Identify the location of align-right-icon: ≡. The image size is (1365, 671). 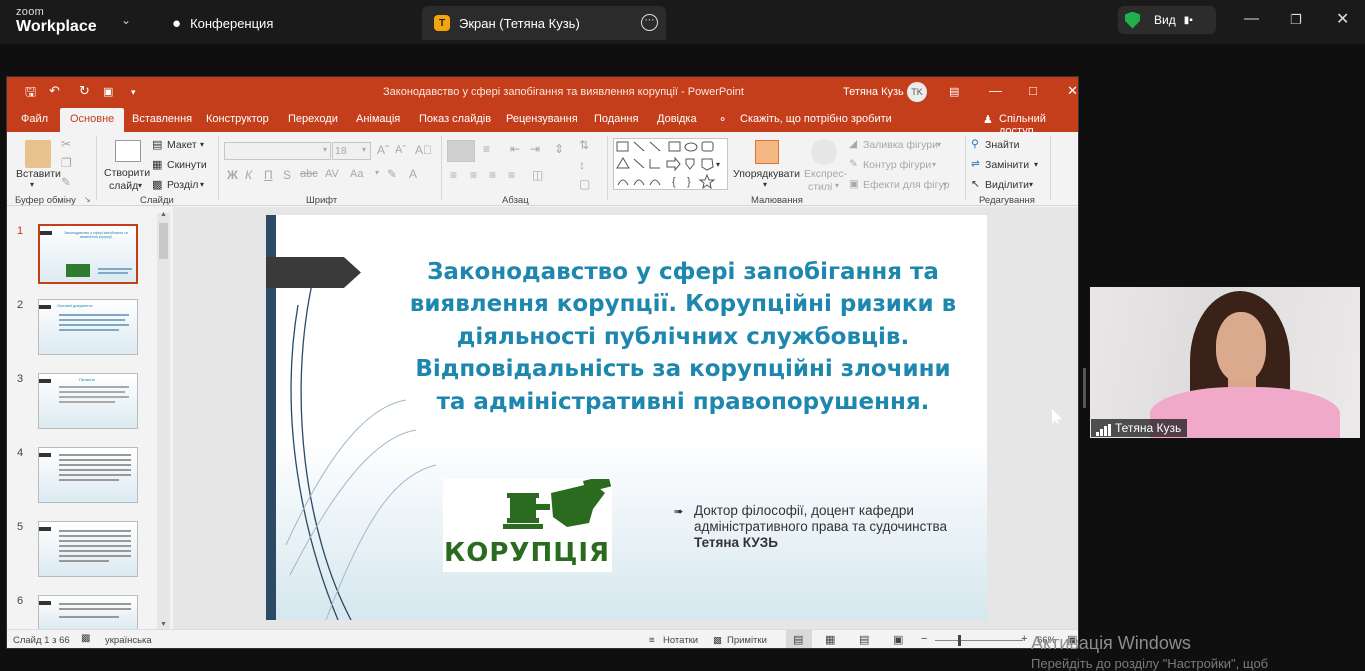
(492, 175).